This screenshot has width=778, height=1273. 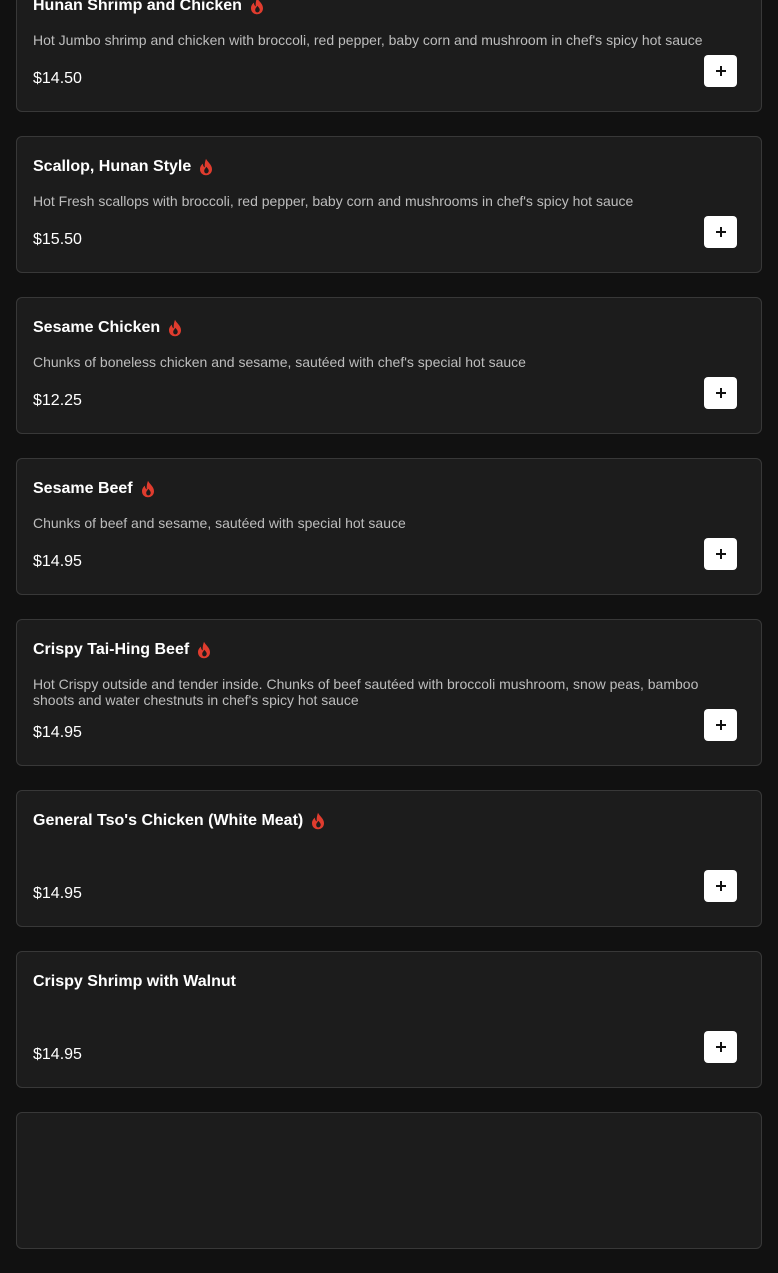 What do you see at coordinates (389, 1180) in the screenshot?
I see `menu-item-card` at bounding box center [389, 1180].